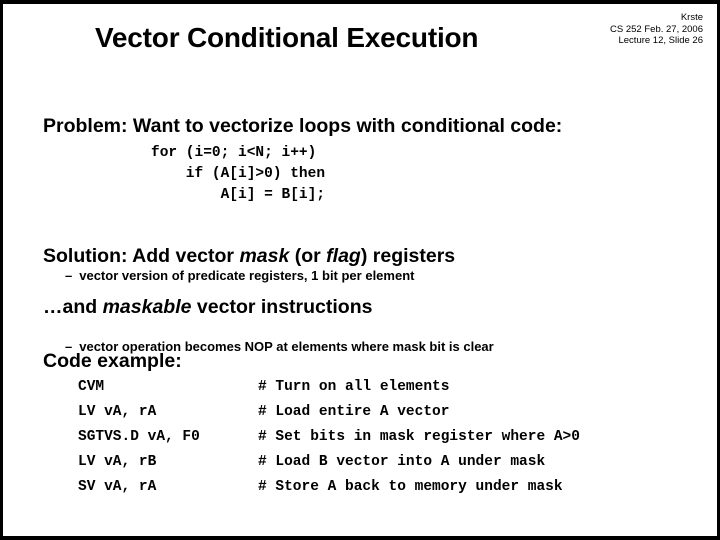 This screenshot has width=720, height=540. What do you see at coordinates (264, 256) in the screenshot?
I see `solution-emphasis-mask: mask` at bounding box center [264, 256].